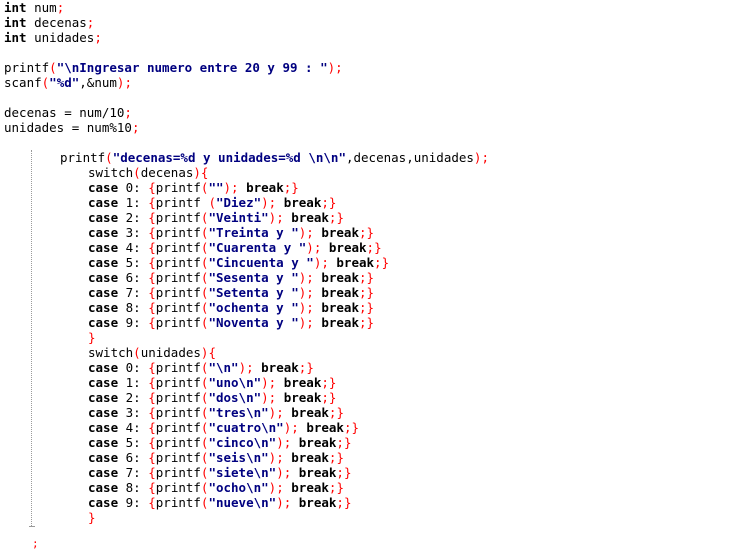  What do you see at coordinates (224, 427) in the screenshot?
I see `code-line: case 4: {printf("cuatro\n"); break;}` at bounding box center [224, 427].